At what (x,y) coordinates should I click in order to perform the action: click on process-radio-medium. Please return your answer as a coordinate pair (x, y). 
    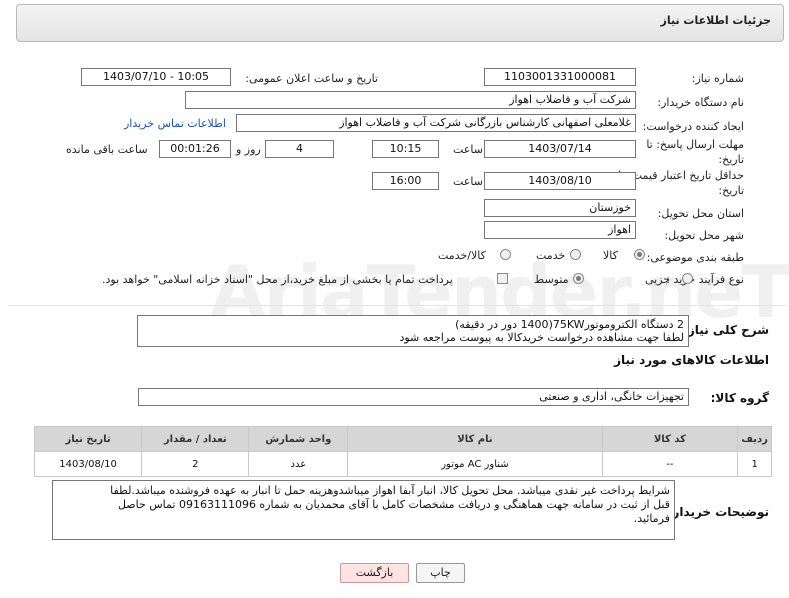
    Looking at the image, I should click on (578, 278).